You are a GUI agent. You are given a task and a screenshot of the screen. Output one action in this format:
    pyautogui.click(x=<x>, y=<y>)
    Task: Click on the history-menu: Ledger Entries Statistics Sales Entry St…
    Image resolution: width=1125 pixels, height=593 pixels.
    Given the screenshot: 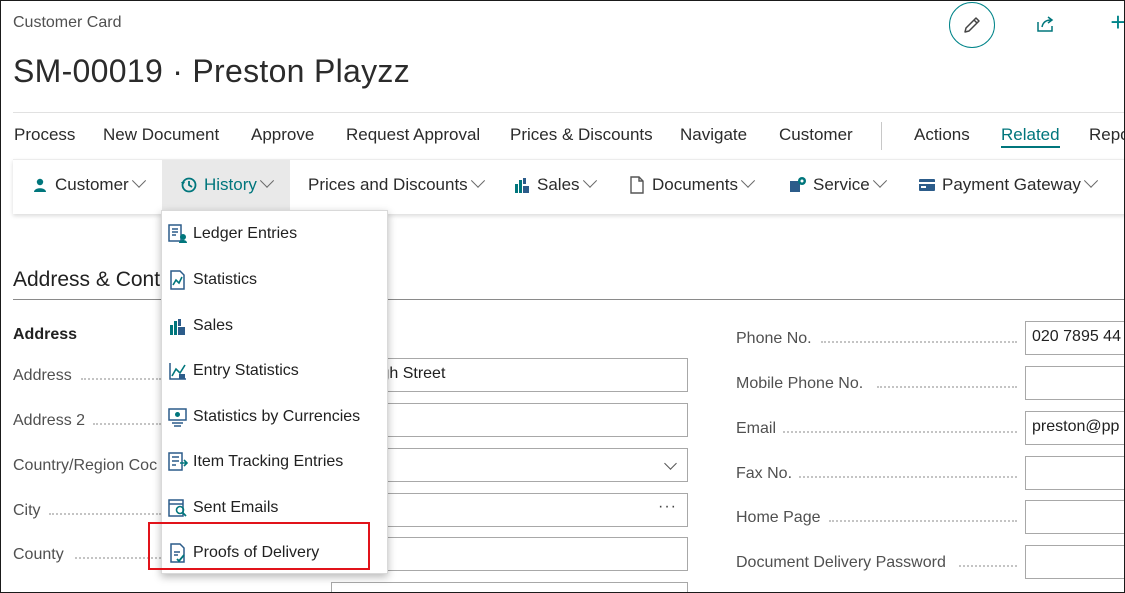 What is the action you would take?
    pyautogui.click(x=274, y=392)
    